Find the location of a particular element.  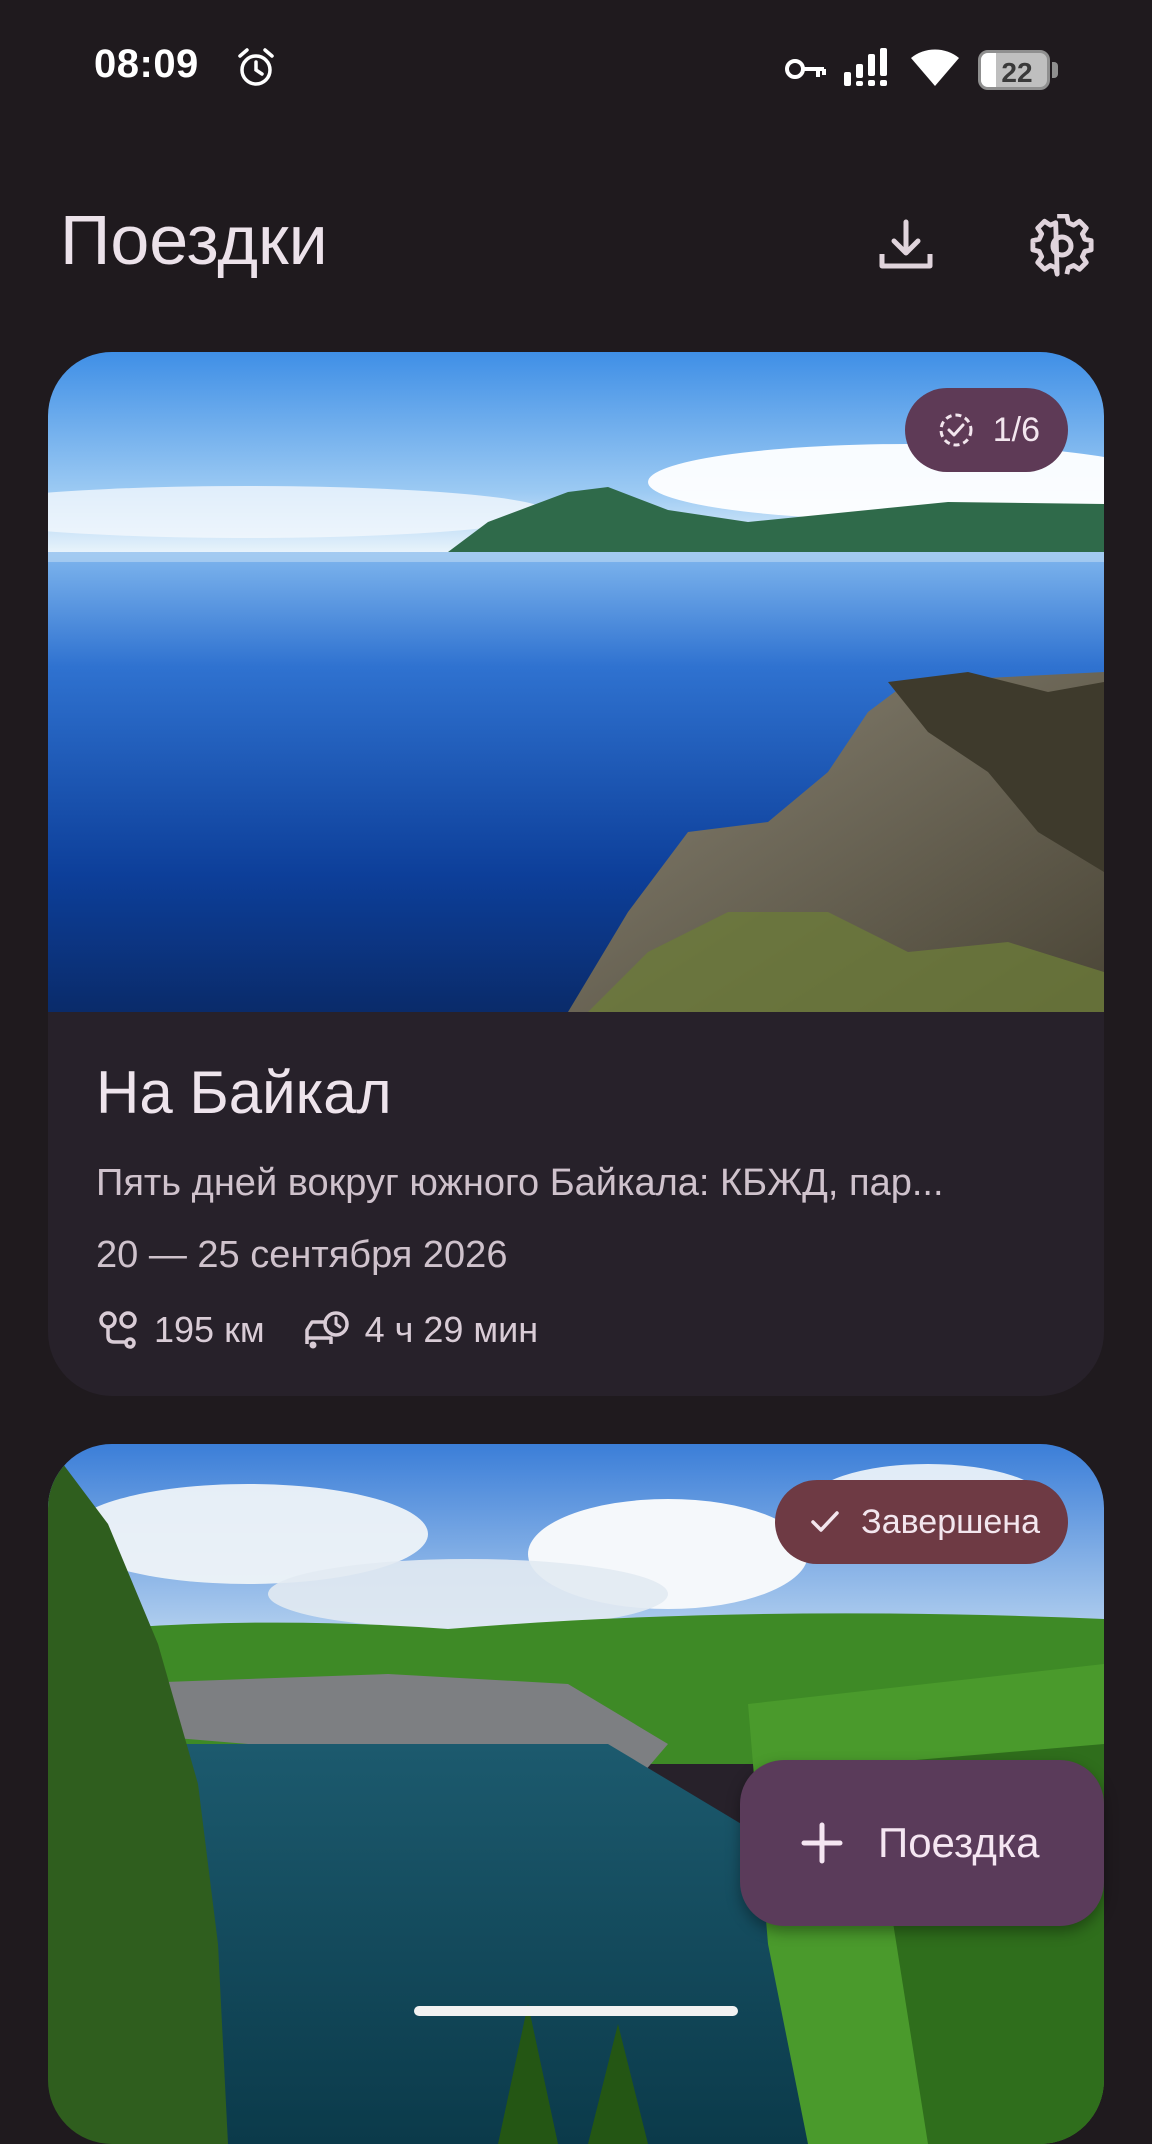

trip-distance: 195 км is located at coordinates (180, 1330).